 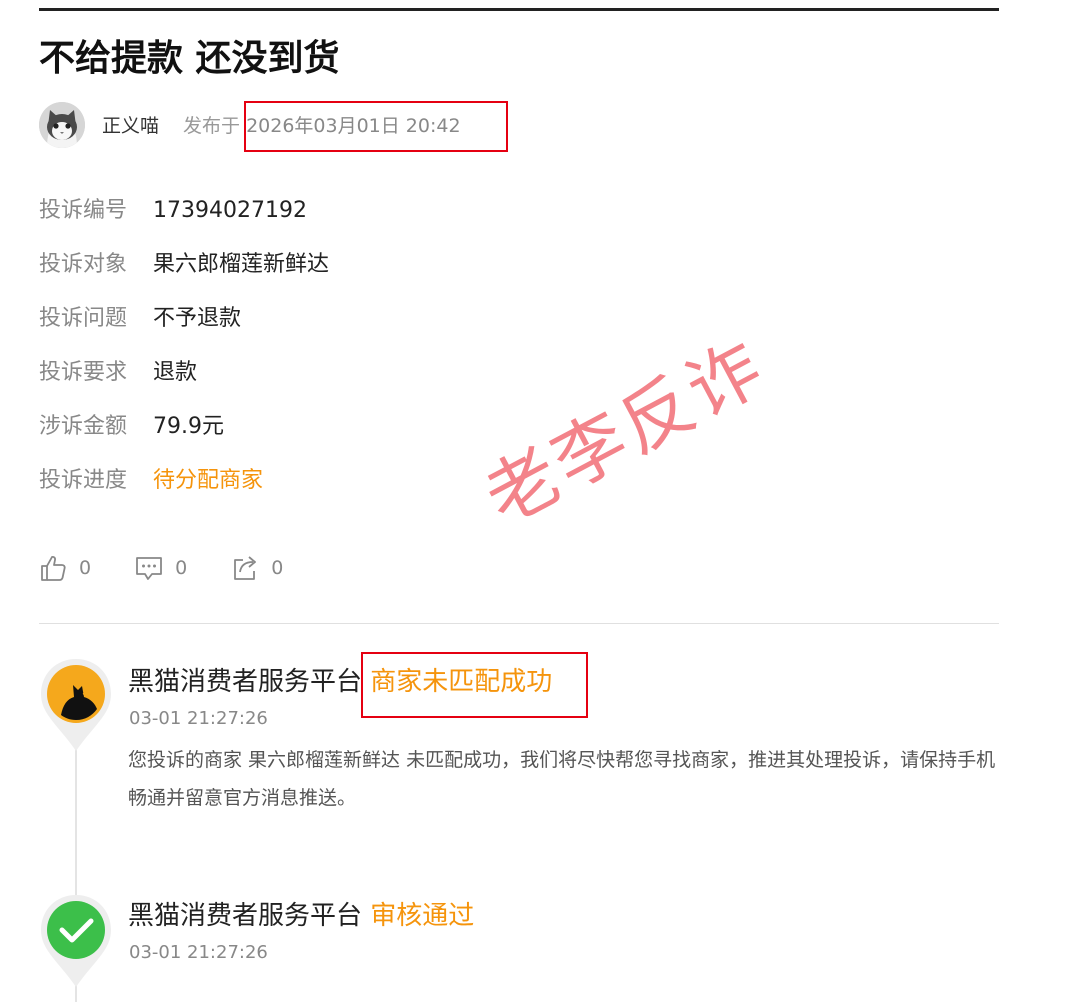 What do you see at coordinates (83, 480) in the screenshot?
I see `info-label: 投诉进度` at bounding box center [83, 480].